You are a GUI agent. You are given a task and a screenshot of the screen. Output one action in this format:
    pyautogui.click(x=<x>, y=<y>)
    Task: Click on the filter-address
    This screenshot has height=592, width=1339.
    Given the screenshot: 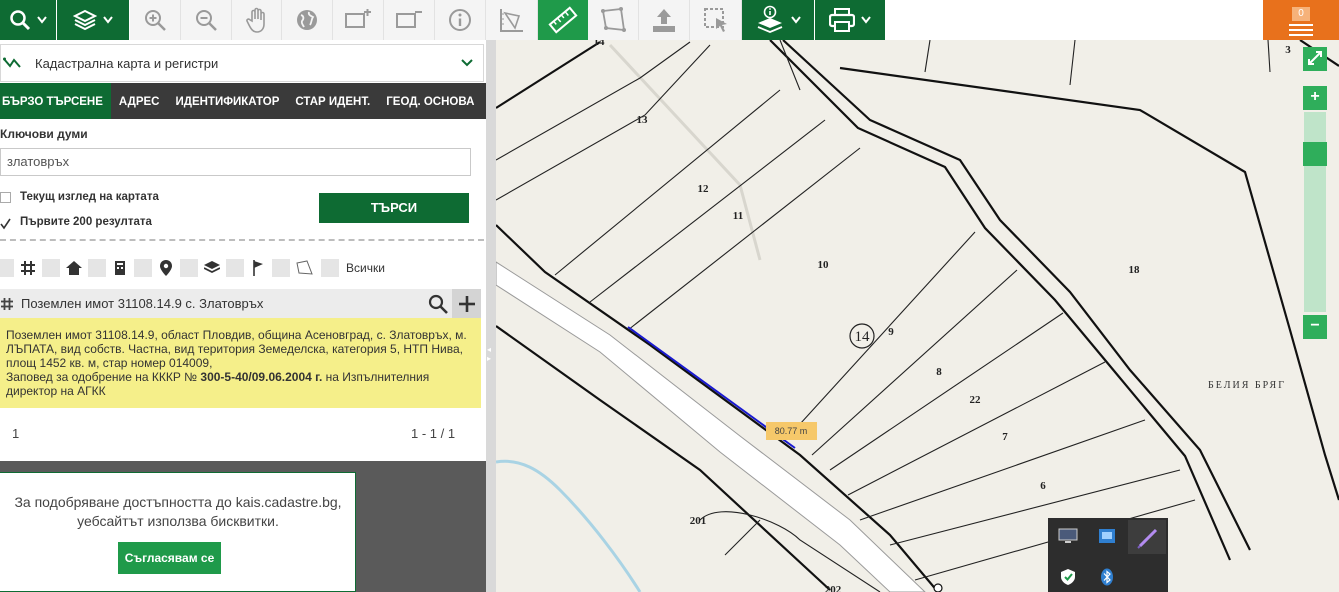 What is the action you would take?
    pyautogui.click(x=74, y=268)
    